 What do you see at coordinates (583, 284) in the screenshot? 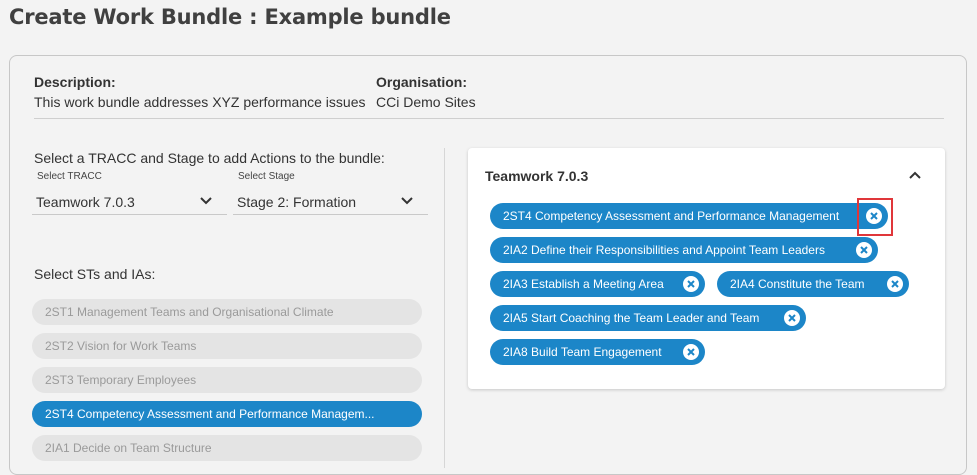
I see `bundle-chip-label: 2IA3 Establish a Meeting Area` at bounding box center [583, 284].